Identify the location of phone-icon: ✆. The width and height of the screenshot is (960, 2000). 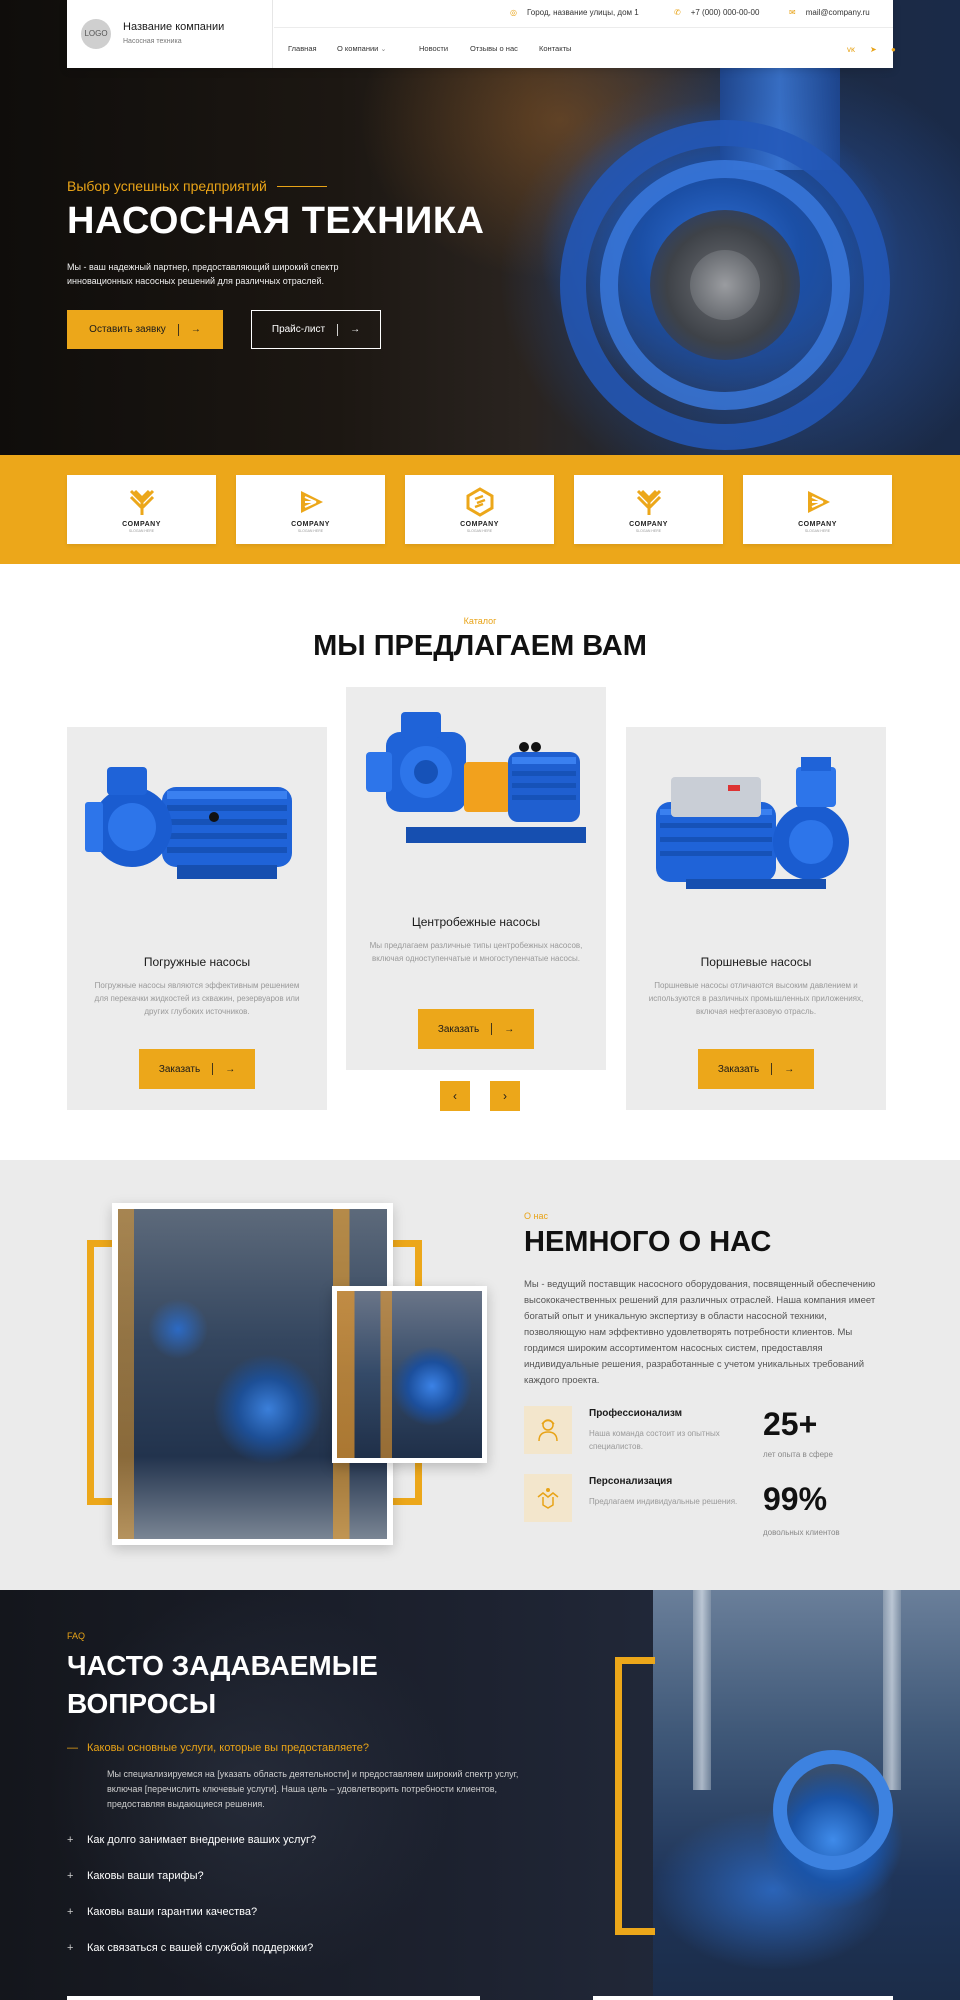
(677, 12).